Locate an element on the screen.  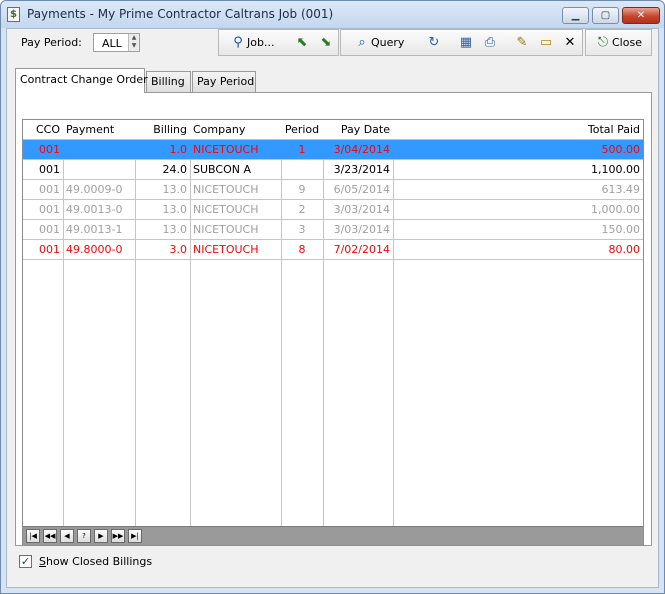
minimize-button: ▁ is located at coordinates (575, 15).